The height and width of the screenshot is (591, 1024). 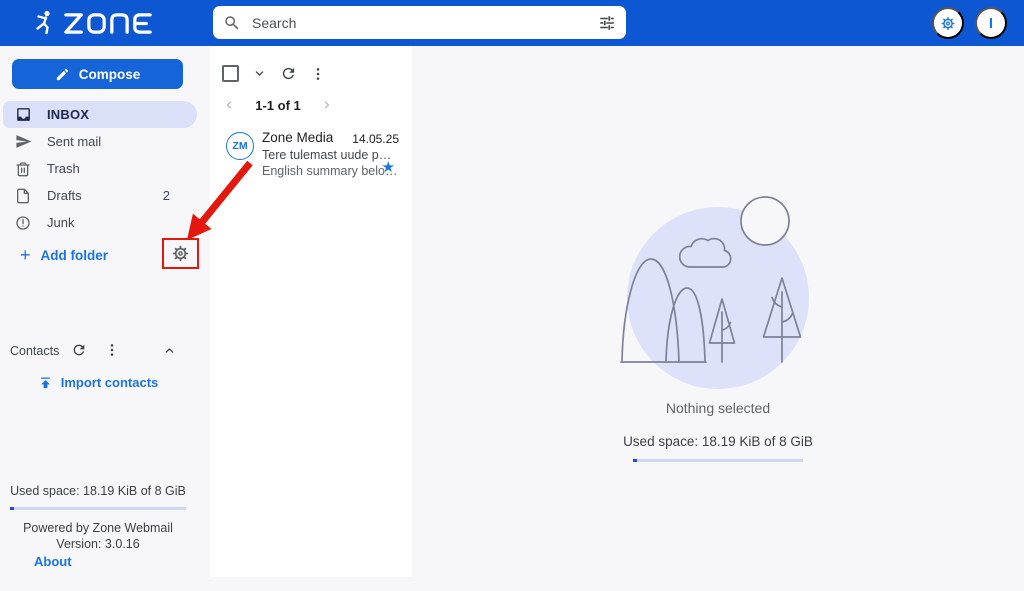 What do you see at coordinates (25, 255) in the screenshot?
I see `plus-icon: +` at bounding box center [25, 255].